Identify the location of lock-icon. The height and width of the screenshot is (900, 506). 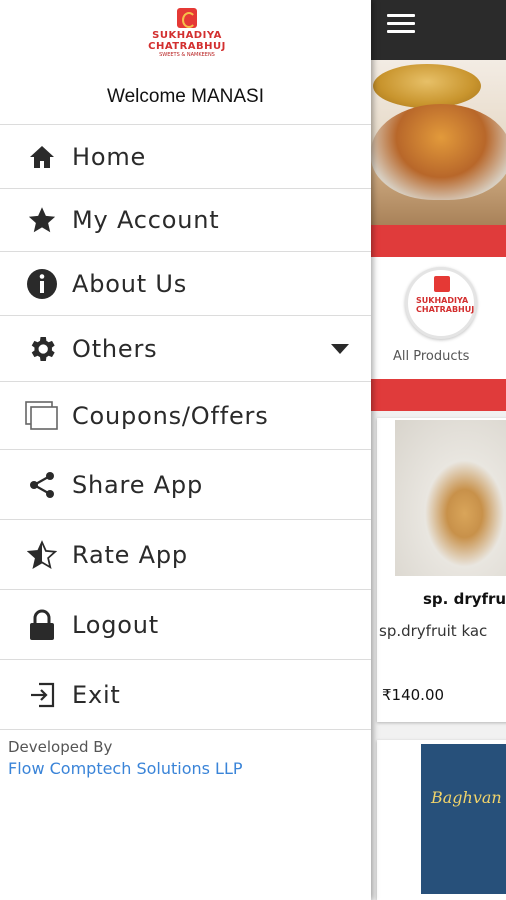
(42, 625).